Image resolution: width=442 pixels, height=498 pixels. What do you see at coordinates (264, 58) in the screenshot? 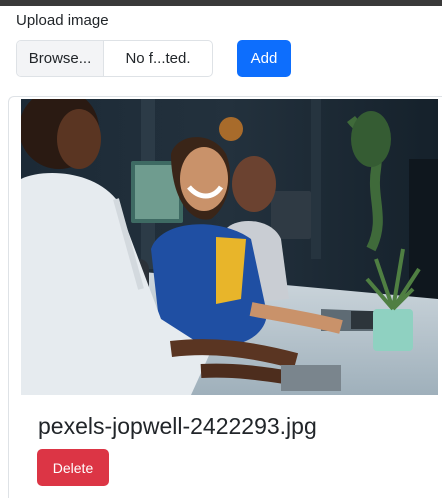
I see `add-button: Add` at bounding box center [264, 58].